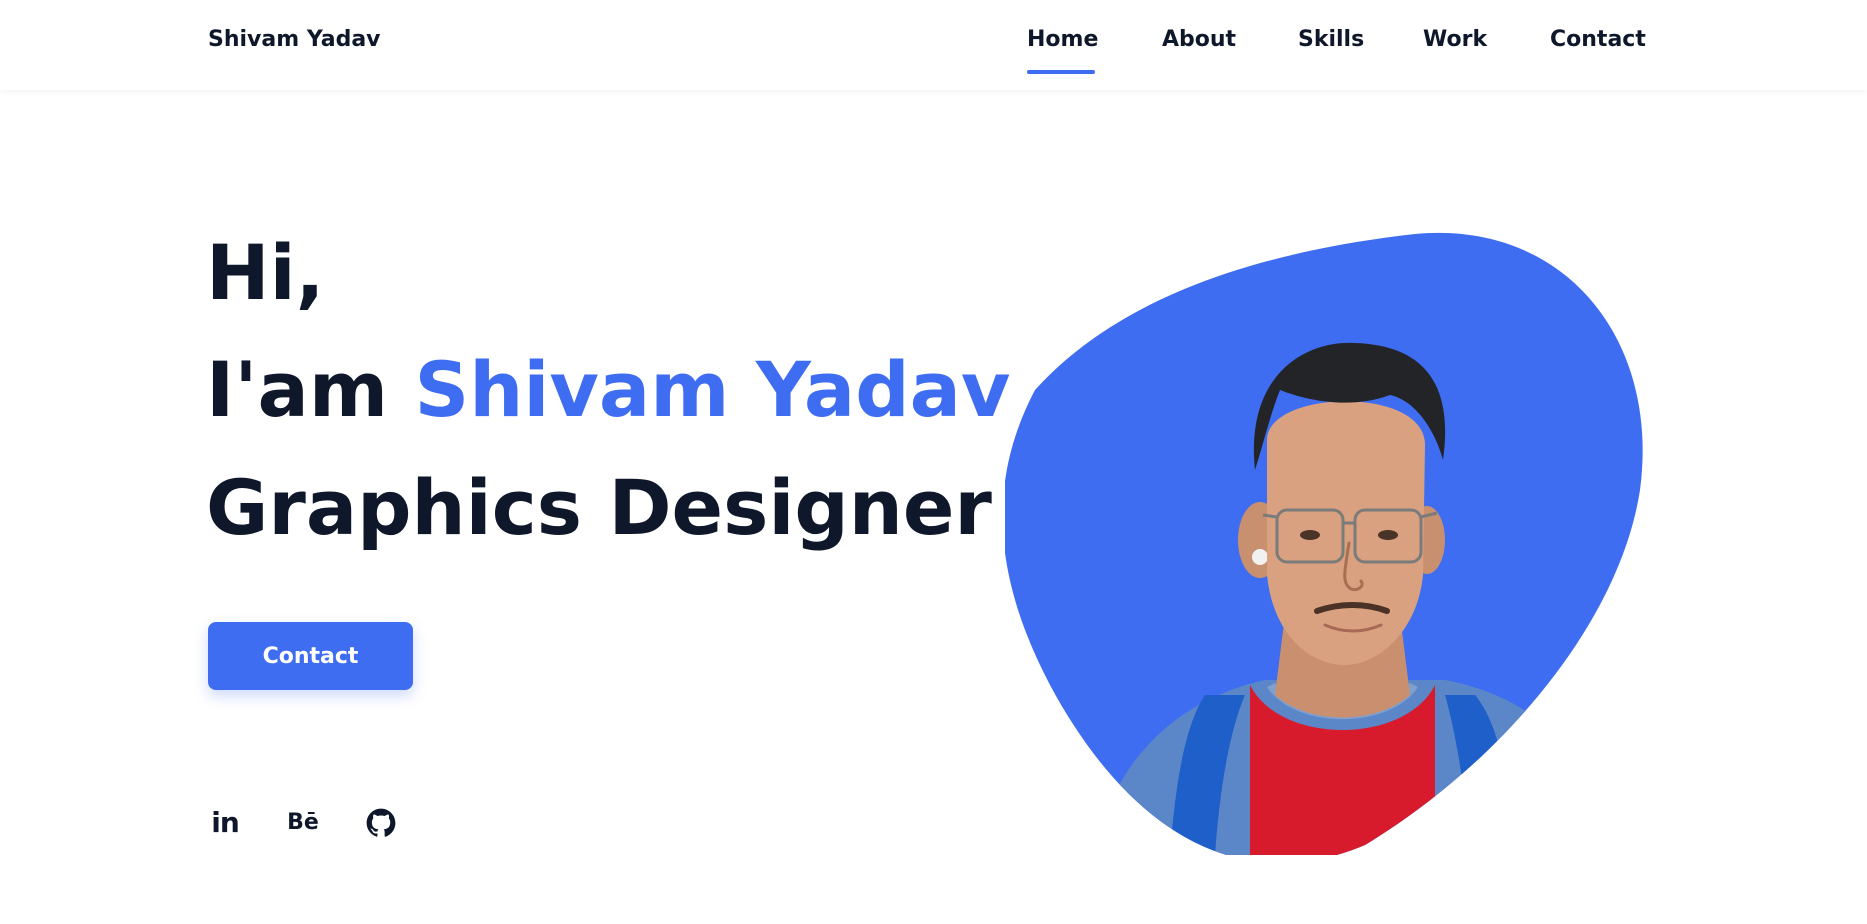 The width and height of the screenshot is (1867, 924). I want to click on hero-intro-prefix: I'am, so click(310, 389).